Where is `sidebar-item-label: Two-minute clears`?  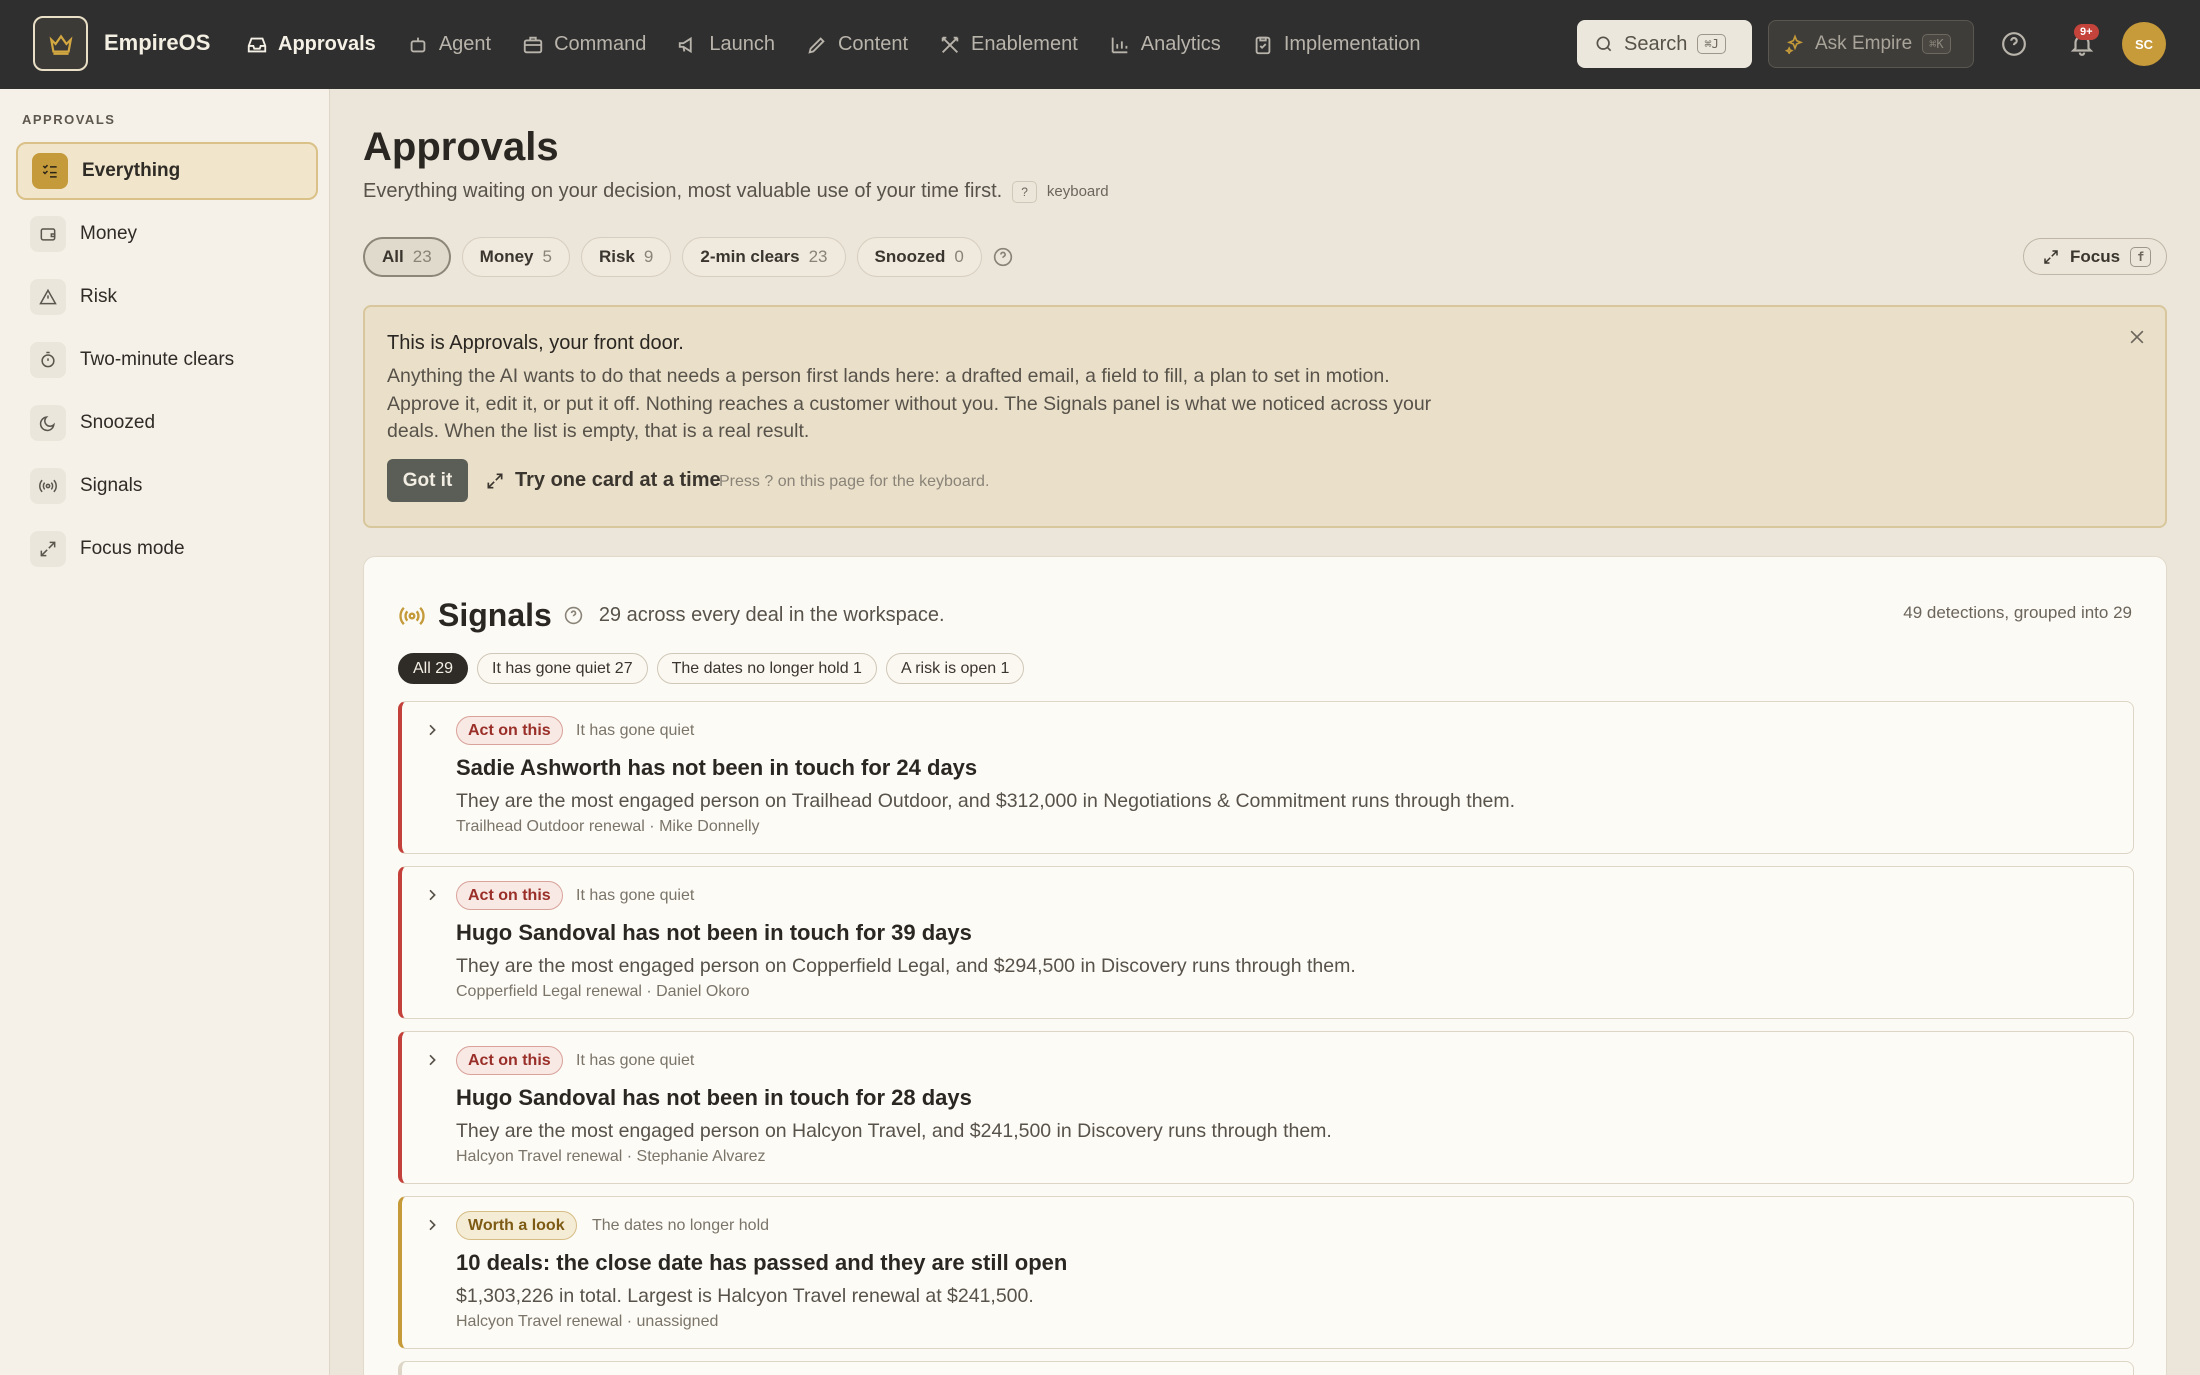 sidebar-item-label: Two-minute clears is located at coordinates (157, 359).